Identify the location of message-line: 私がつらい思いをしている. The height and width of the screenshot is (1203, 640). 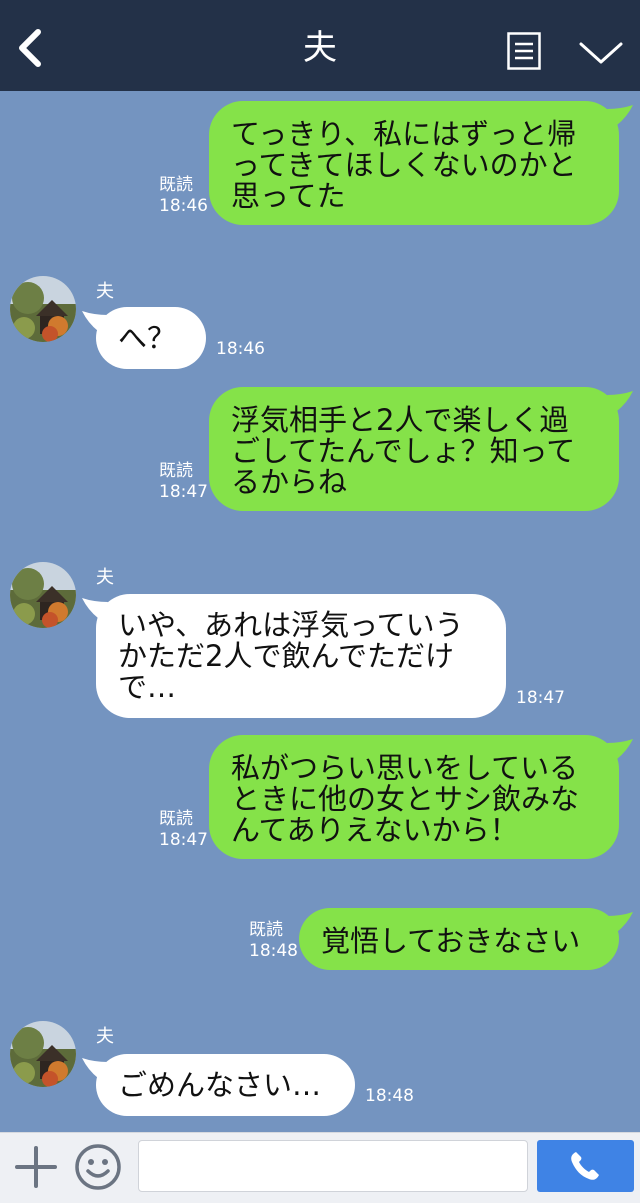
(405, 768).